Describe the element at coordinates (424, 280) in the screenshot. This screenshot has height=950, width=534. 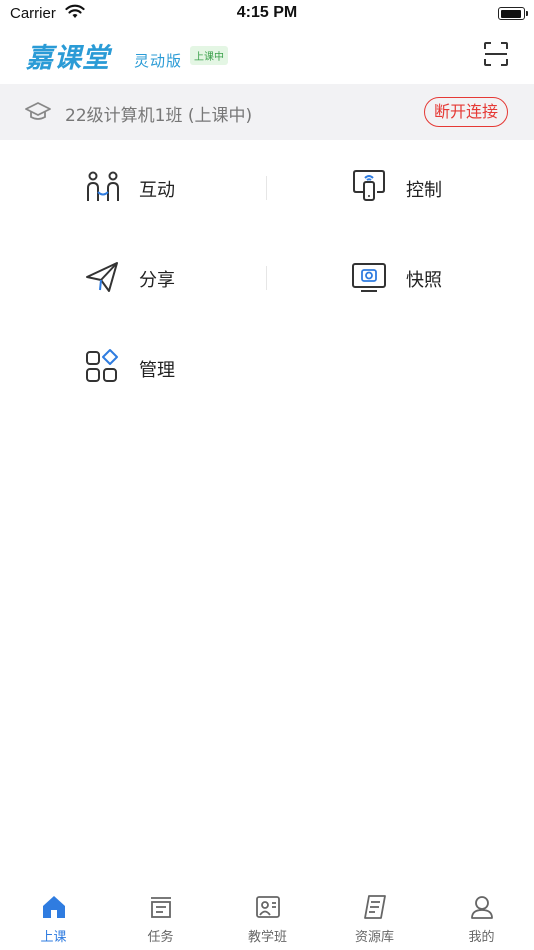
I see `feature-label: 快照` at that location.